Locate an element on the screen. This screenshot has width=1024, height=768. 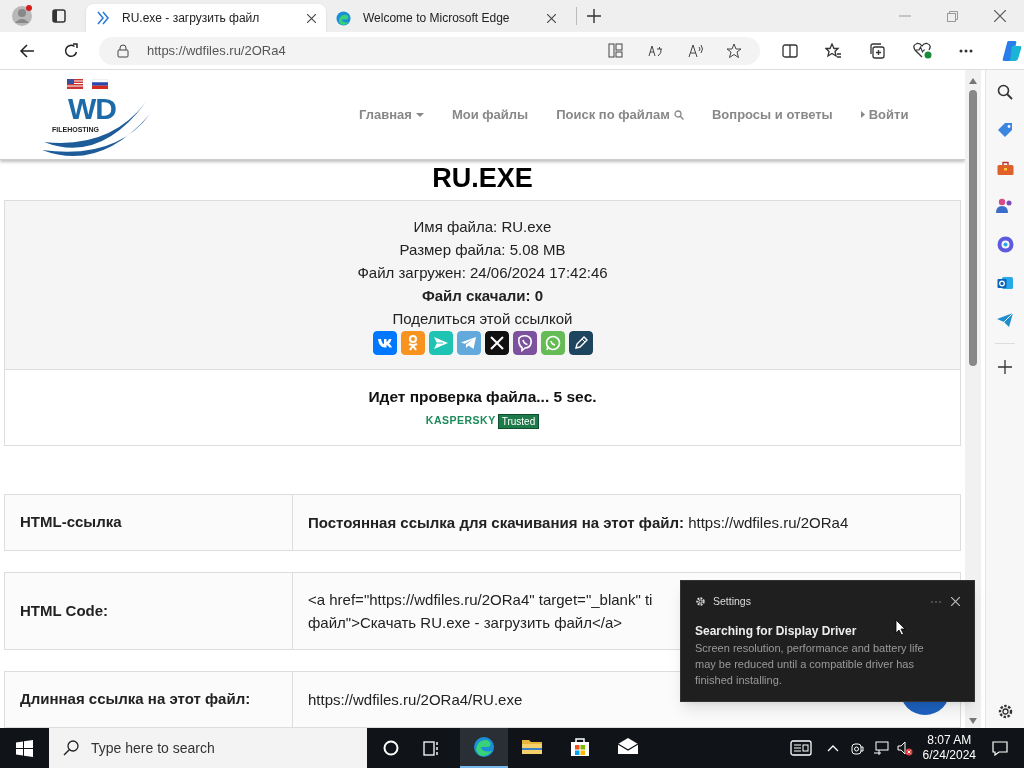
briefcase-icon is located at coordinates (1005, 168).